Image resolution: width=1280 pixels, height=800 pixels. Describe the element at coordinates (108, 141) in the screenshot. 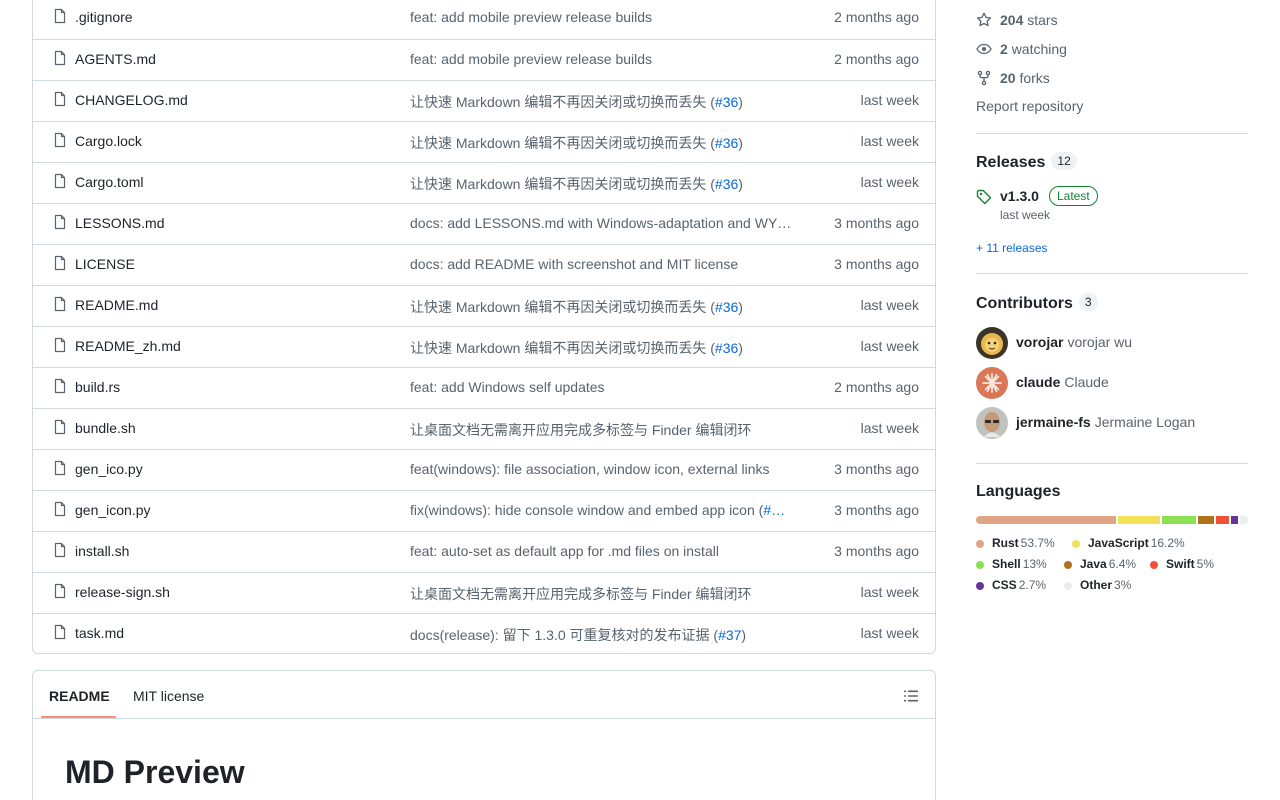

I see `file-name-link: Cargo.lock` at that location.